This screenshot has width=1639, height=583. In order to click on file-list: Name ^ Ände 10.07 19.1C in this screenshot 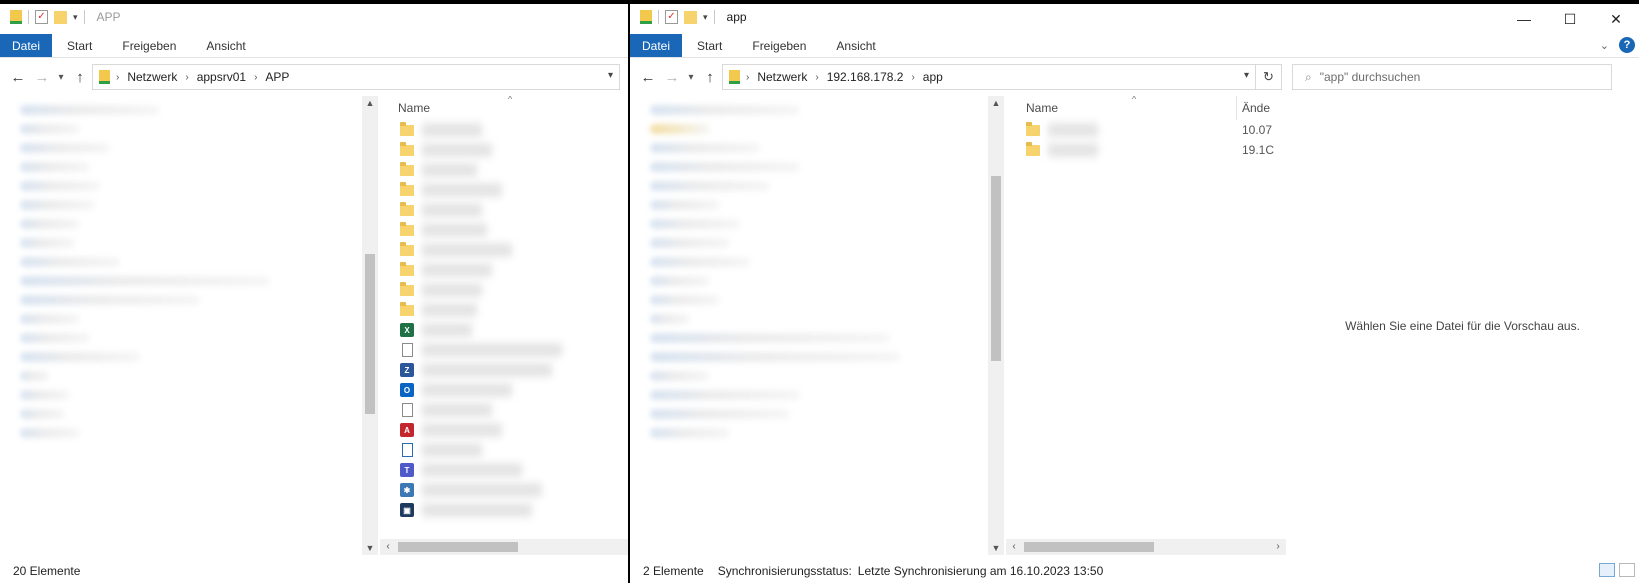, I will do `click(1146, 325)`.